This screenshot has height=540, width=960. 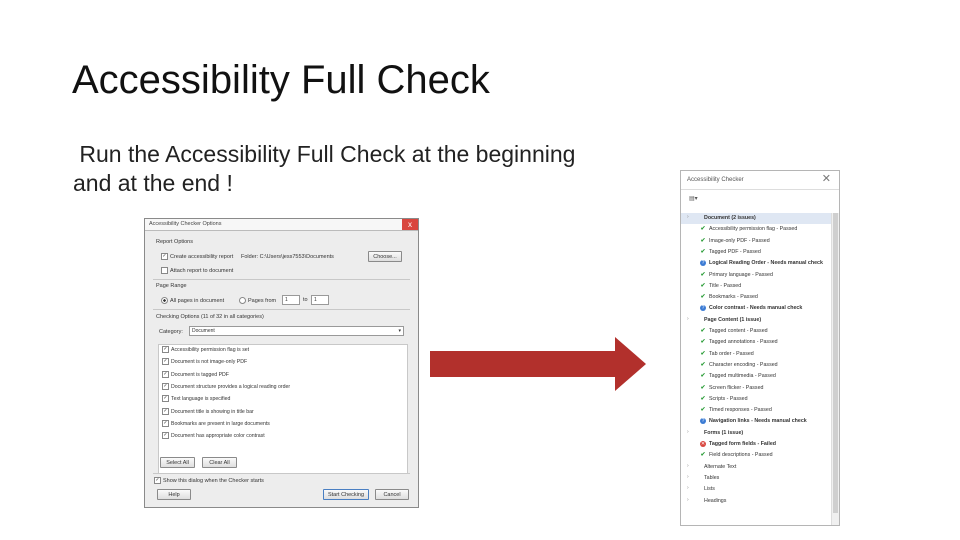 What do you see at coordinates (177, 462) in the screenshot?
I see `select-all-button: Select All` at bounding box center [177, 462].